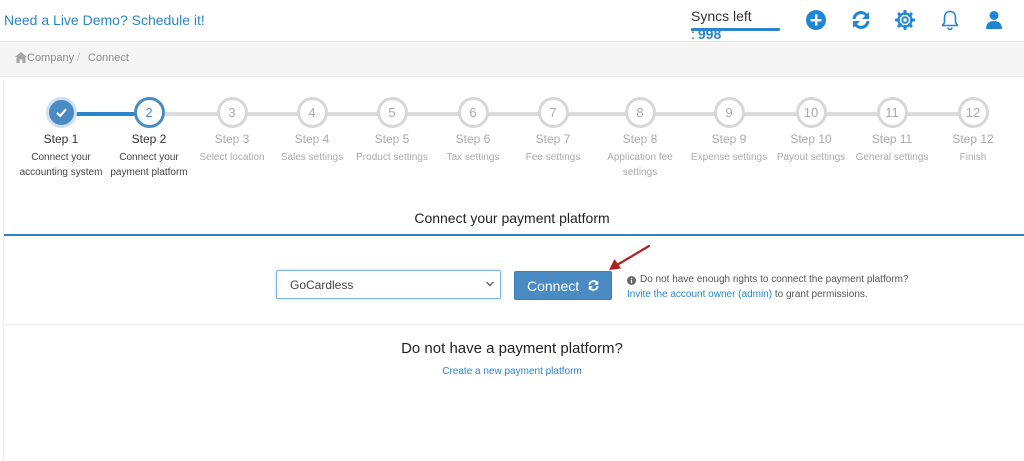  Describe the element at coordinates (21, 57) in the screenshot. I see `home-icon` at that location.